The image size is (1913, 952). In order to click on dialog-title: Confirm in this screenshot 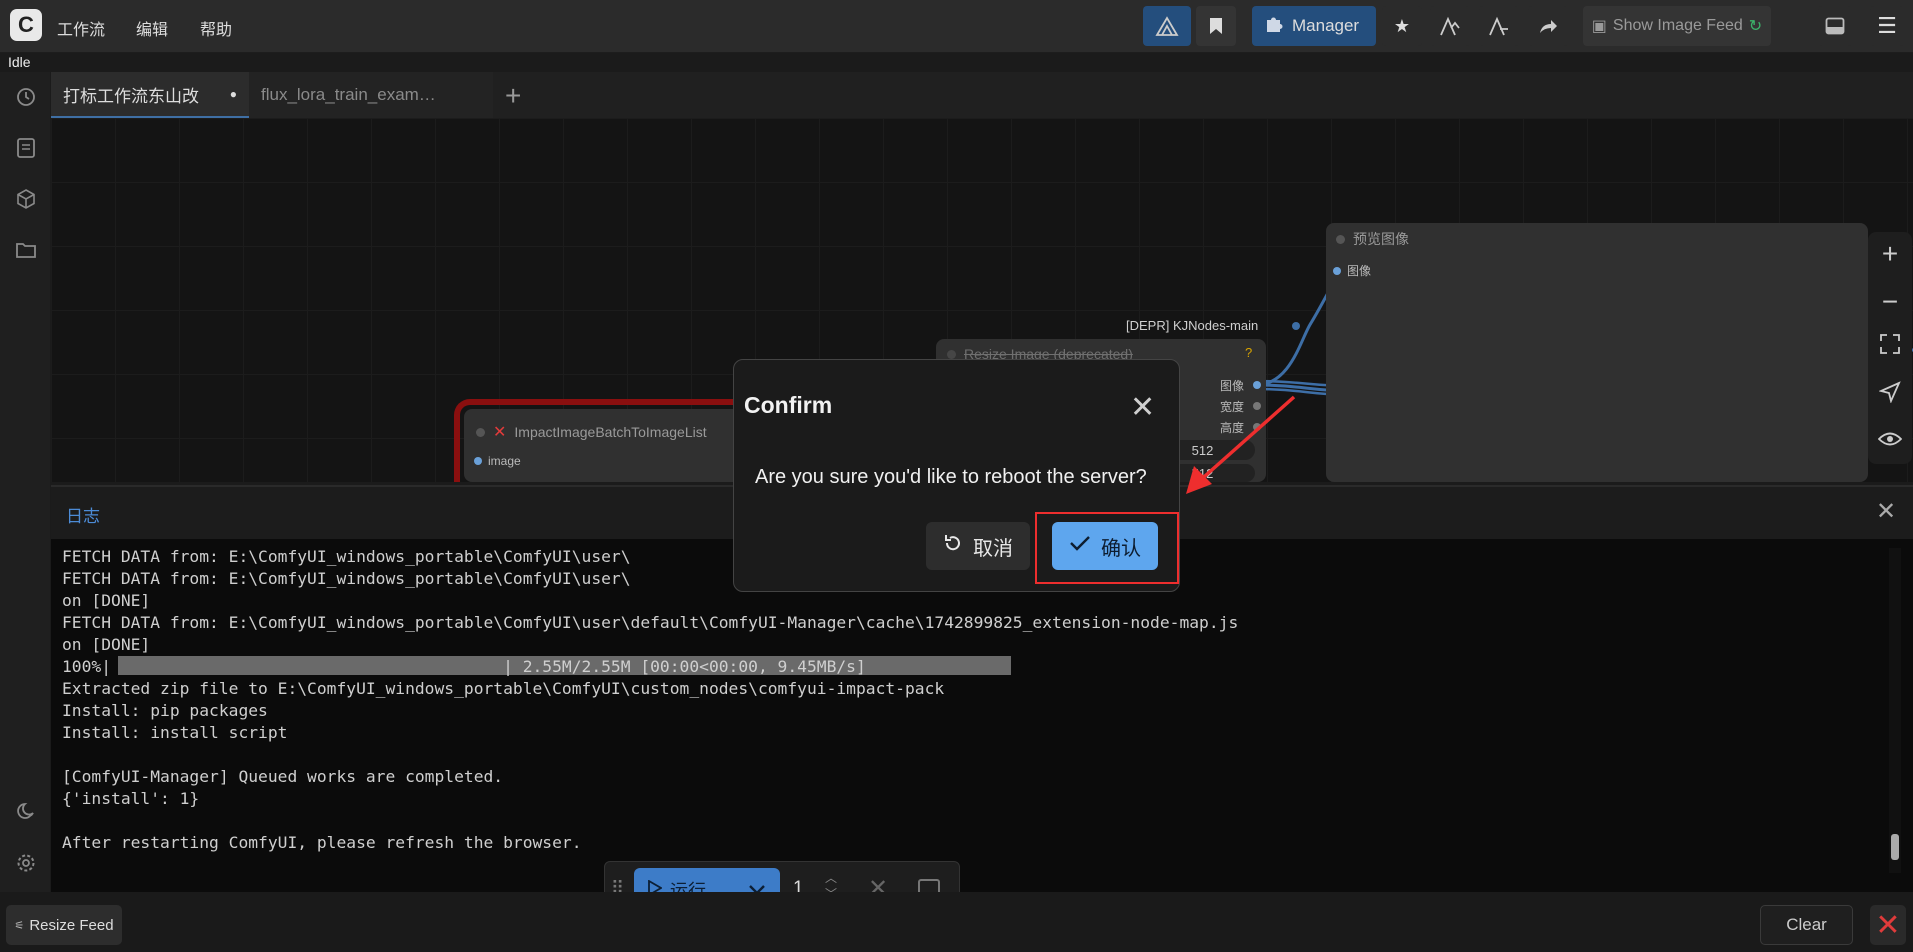, I will do `click(788, 405)`.